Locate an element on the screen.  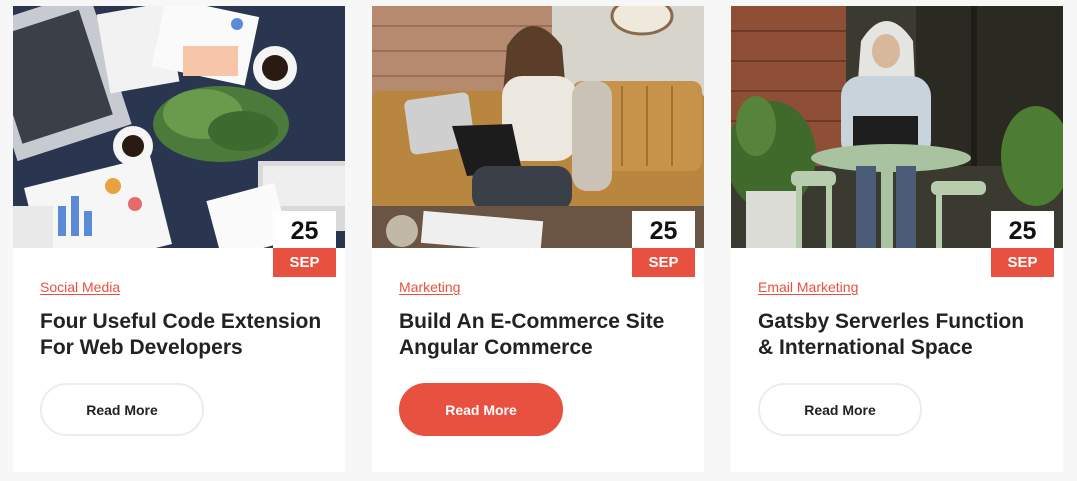
post-title-line: & International Space is located at coordinates (865, 347).